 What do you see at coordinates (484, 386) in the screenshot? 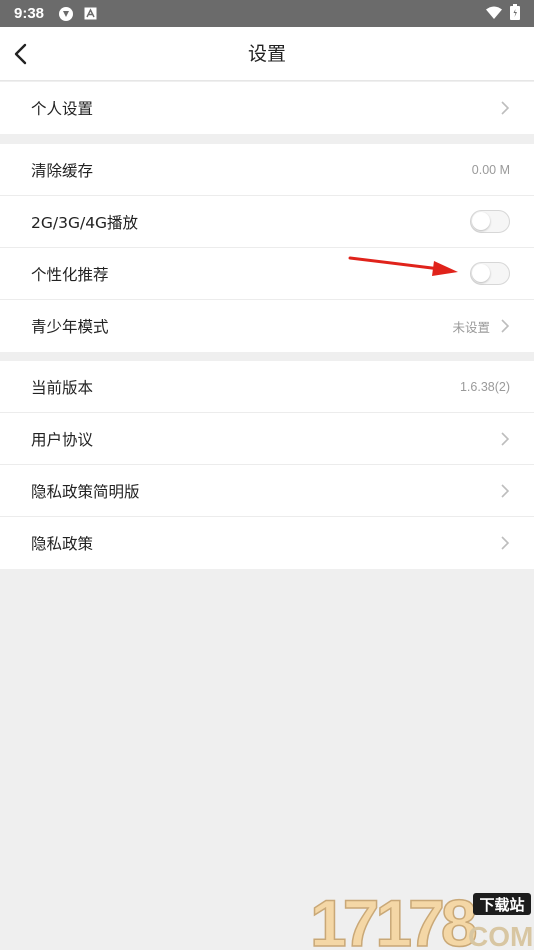
I see `version-value: 1.6.38(2)` at bounding box center [484, 386].